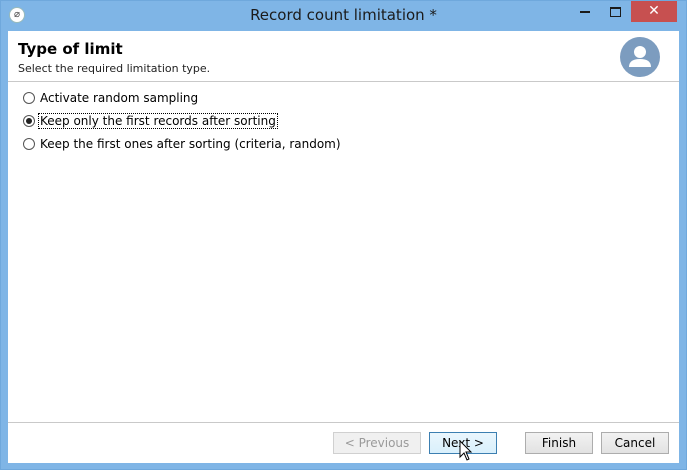 Image resolution: width=687 pixels, height=470 pixels. What do you see at coordinates (29, 98) in the screenshot?
I see `radio-random-sampling` at bounding box center [29, 98].